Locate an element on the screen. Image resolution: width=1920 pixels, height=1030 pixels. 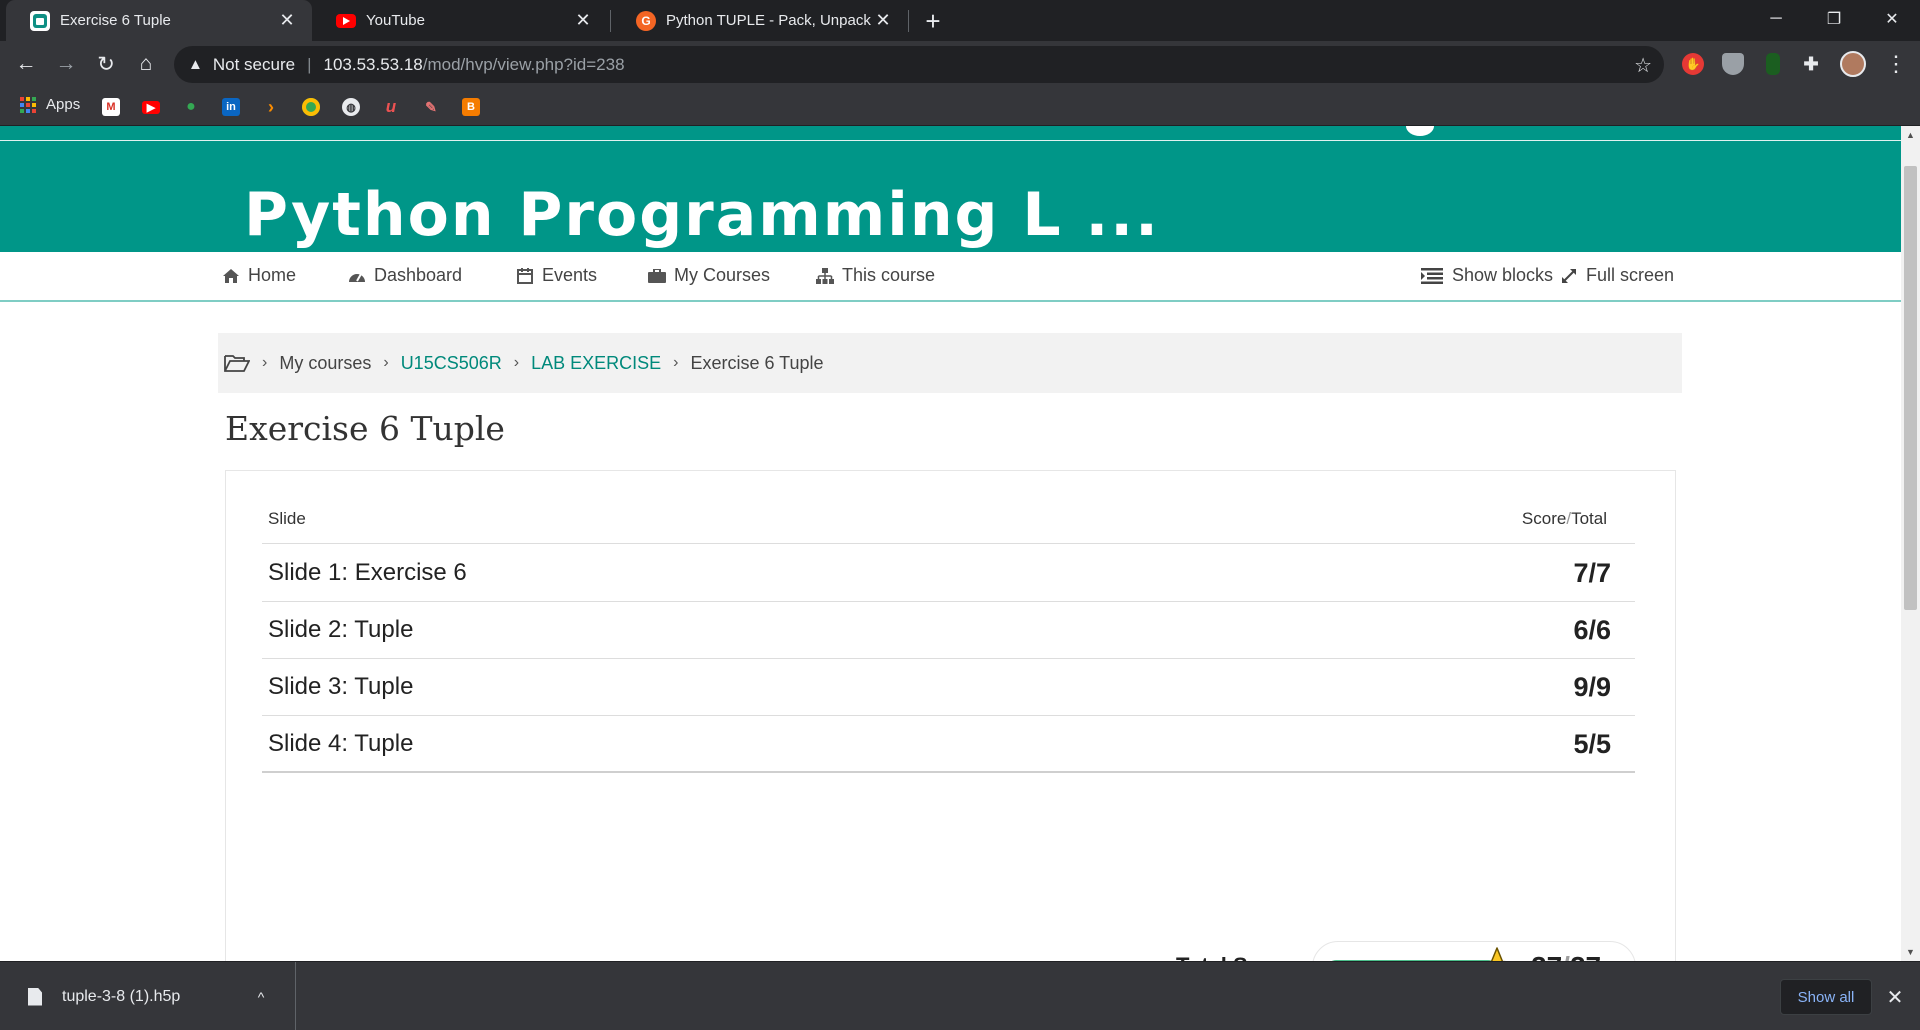
header-total: Total is located at coordinates (1589, 518).